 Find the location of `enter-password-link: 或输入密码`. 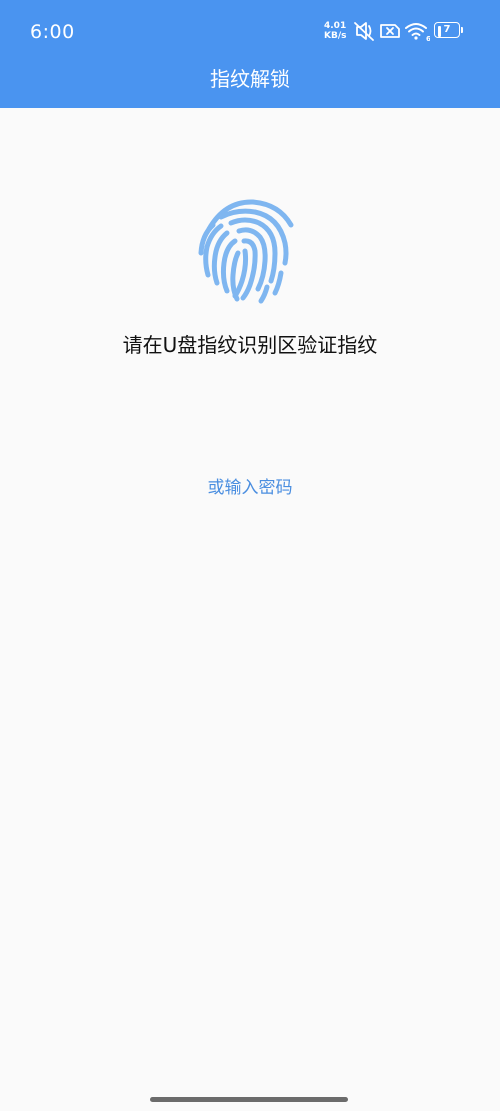

enter-password-link: 或输入密码 is located at coordinates (250, 488).